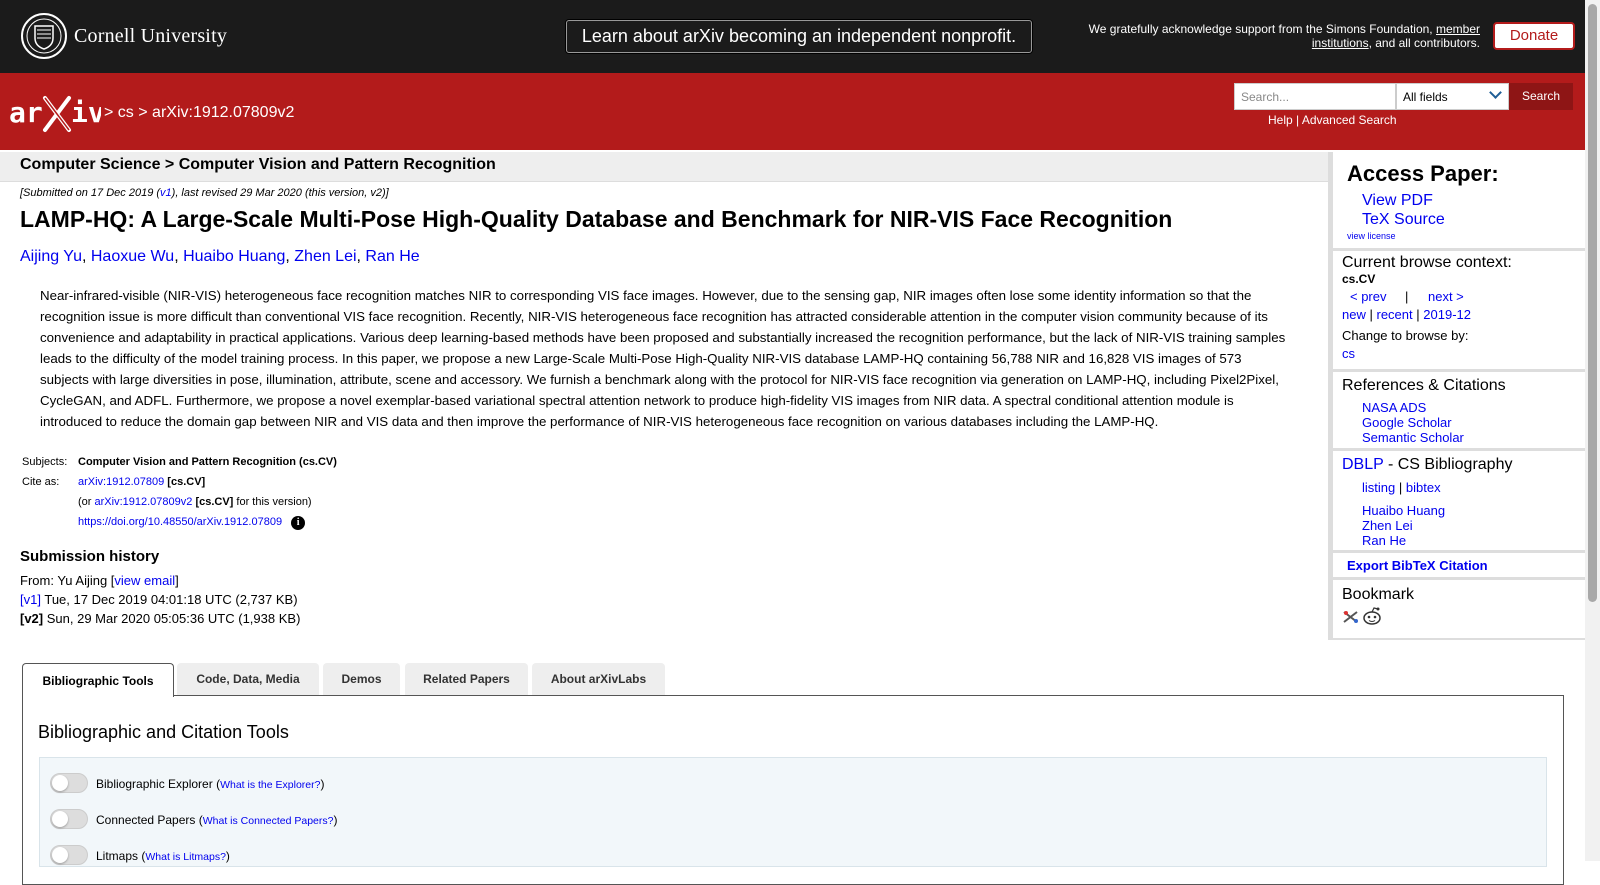 The height and width of the screenshot is (885, 1600). What do you see at coordinates (171, 599) in the screenshot?
I see `history-v1-text: Tue, 17 Dec 2019 04:01:18 UTC (2,737 KB)` at bounding box center [171, 599].